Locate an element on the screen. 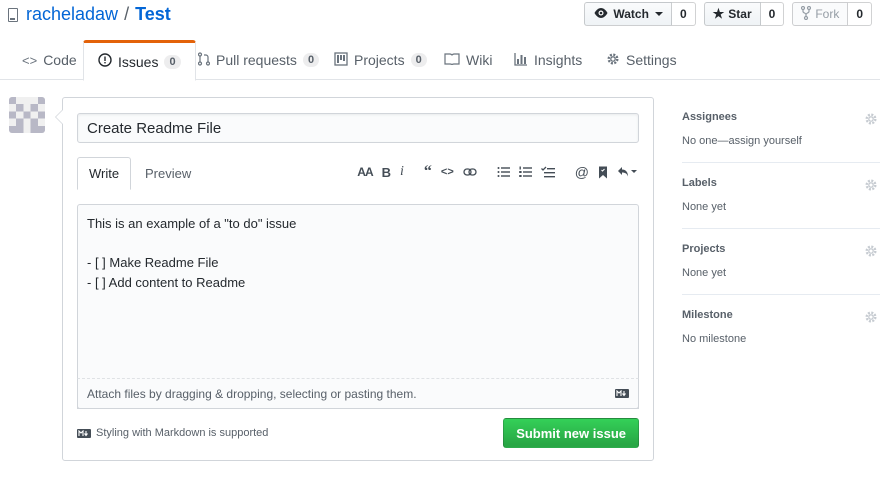 The height and width of the screenshot is (480, 880). star-group: ★ Star 0 is located at coordinates (744, 14).